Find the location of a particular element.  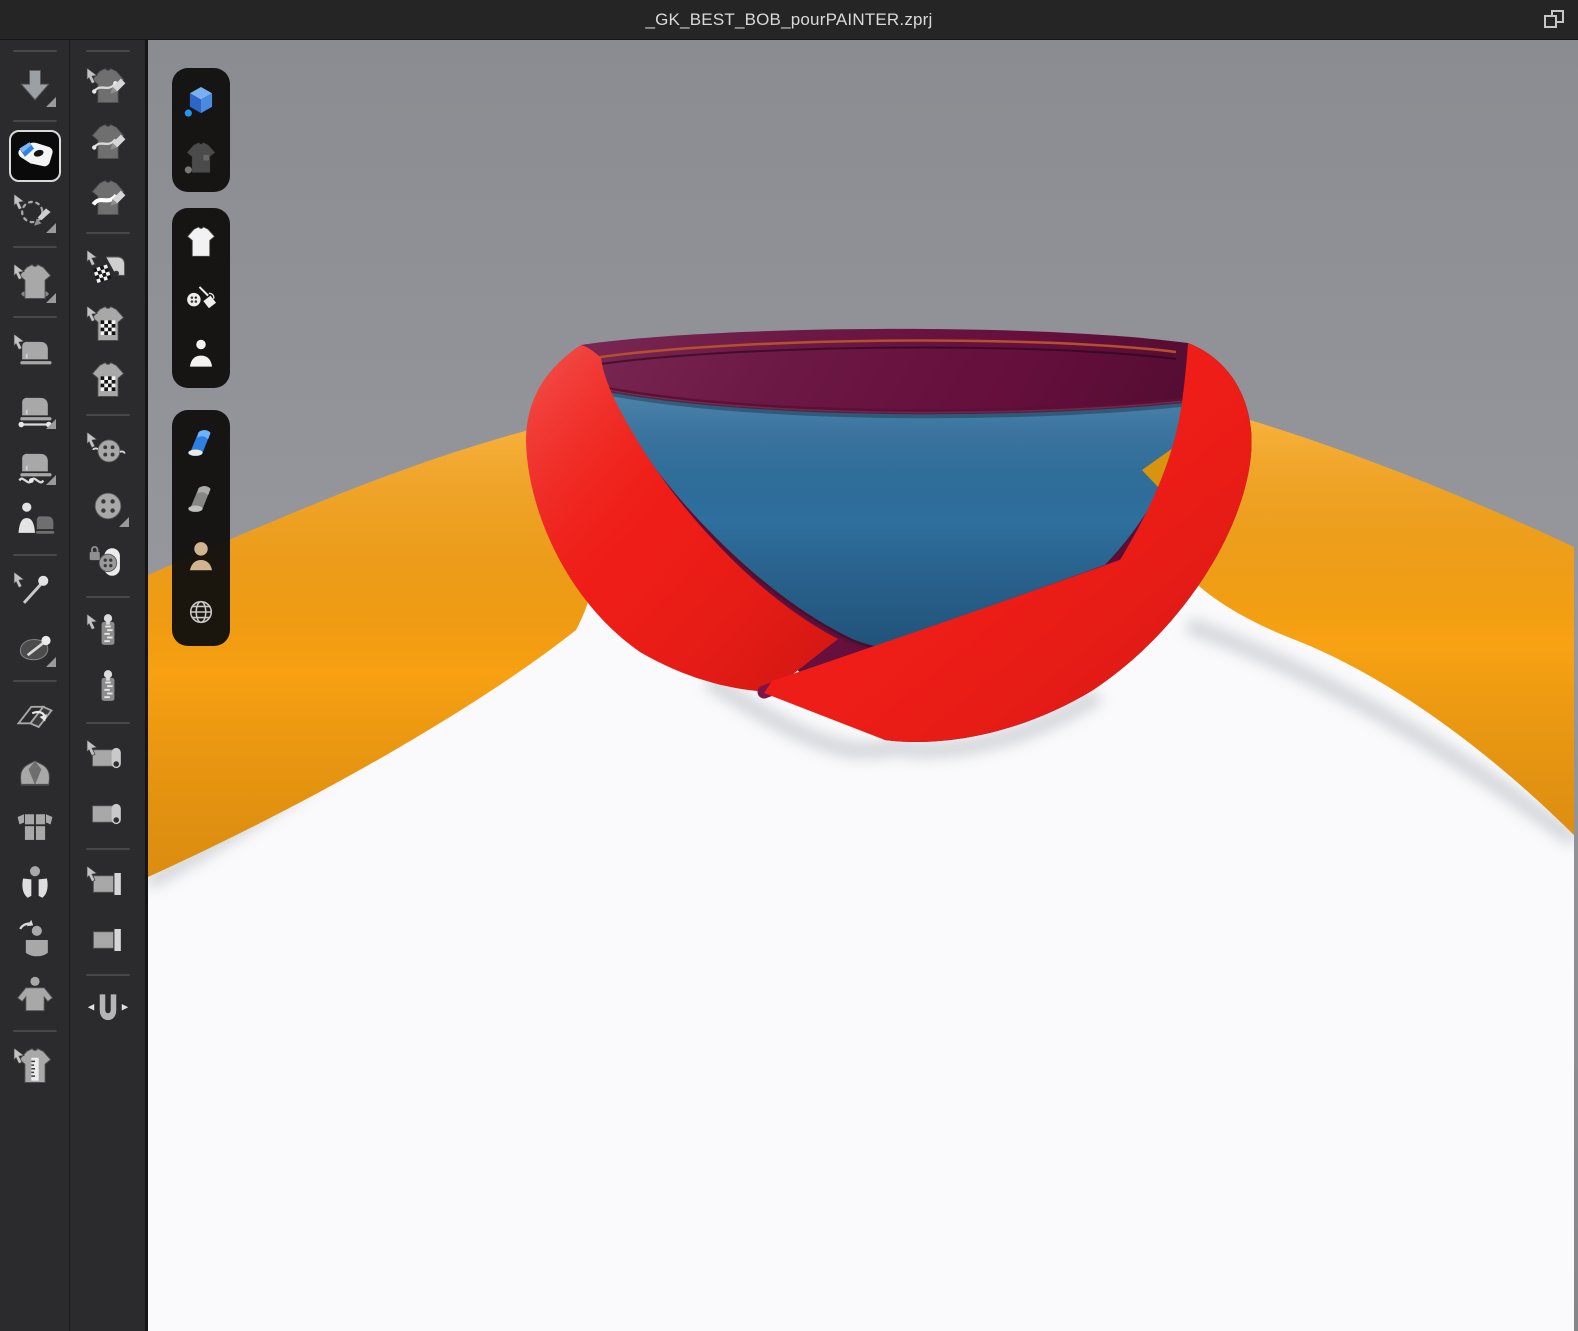

fabric-roll-plain-icon is located at coordinates (106, 814).